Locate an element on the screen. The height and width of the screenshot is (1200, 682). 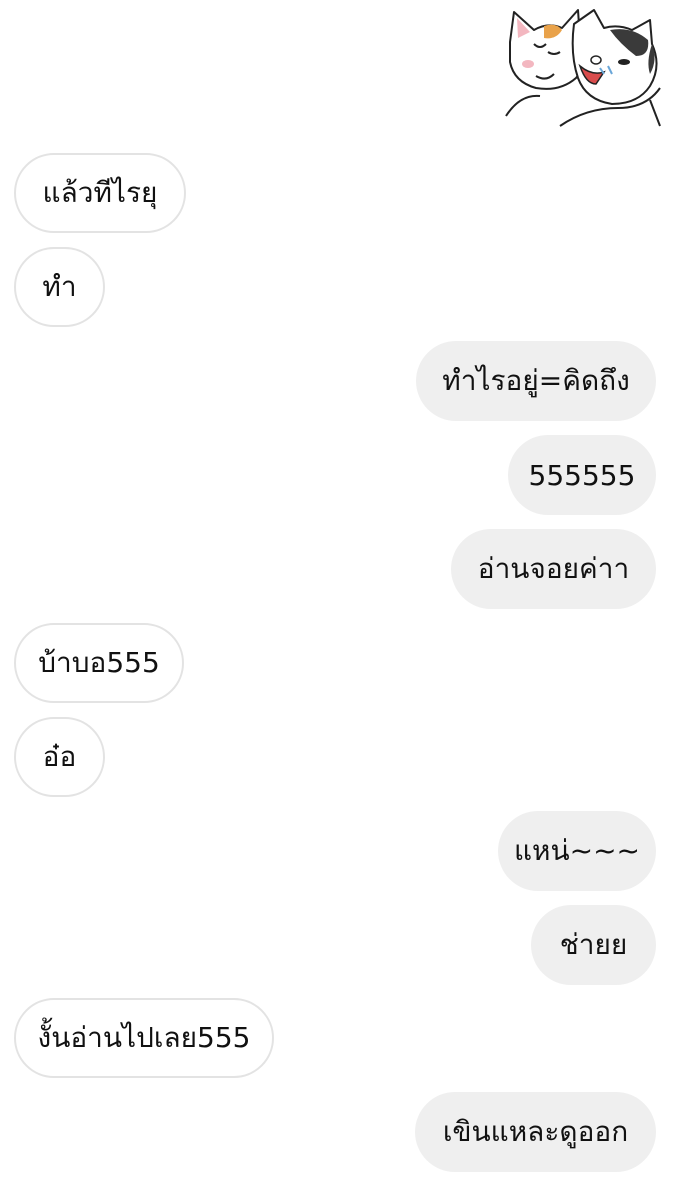
message-bubble-outgoing: แหน่~~~ is located at coordinates (577, 851).